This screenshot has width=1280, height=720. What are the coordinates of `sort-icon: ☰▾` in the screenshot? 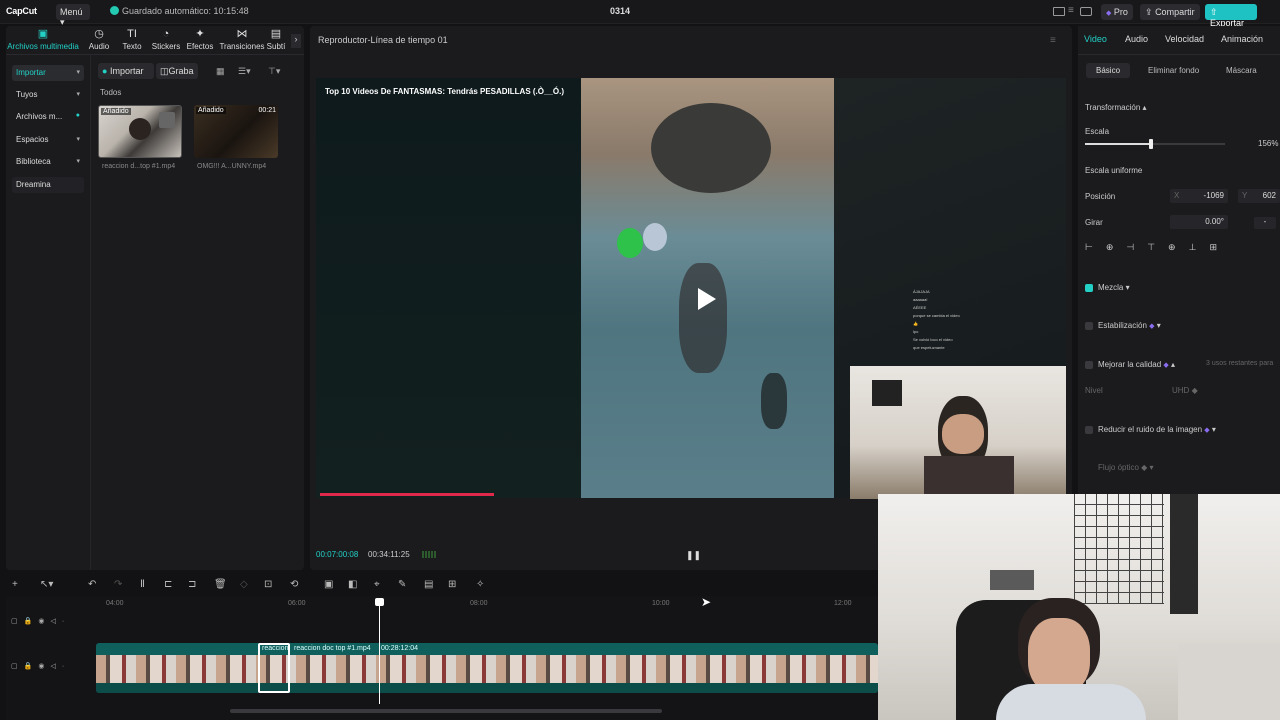 It's located at (244, 71).